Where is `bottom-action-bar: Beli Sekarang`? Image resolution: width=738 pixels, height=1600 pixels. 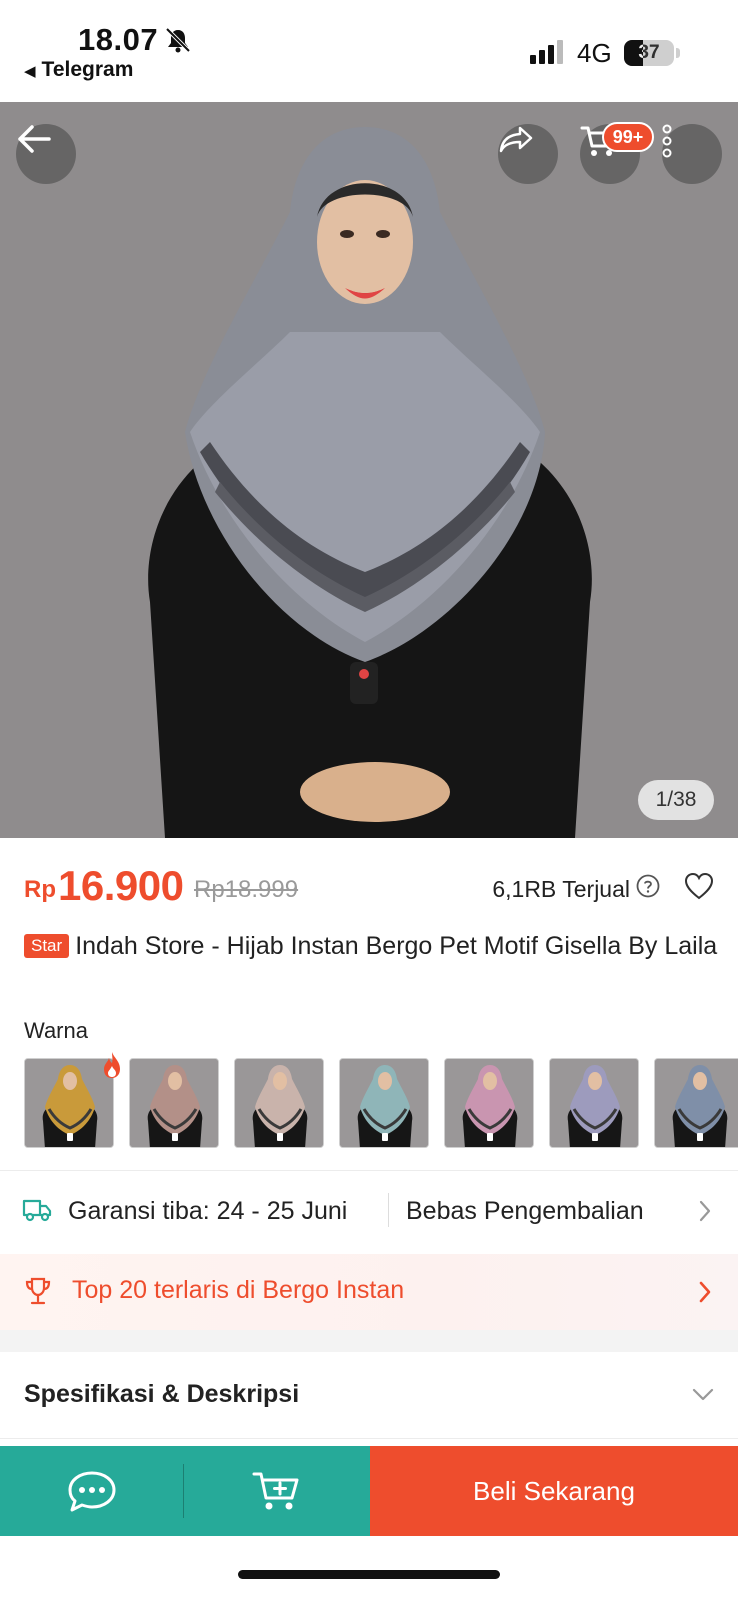
bottom-action-bar: Beli Sekarang is located at coordinates (369, 1491).